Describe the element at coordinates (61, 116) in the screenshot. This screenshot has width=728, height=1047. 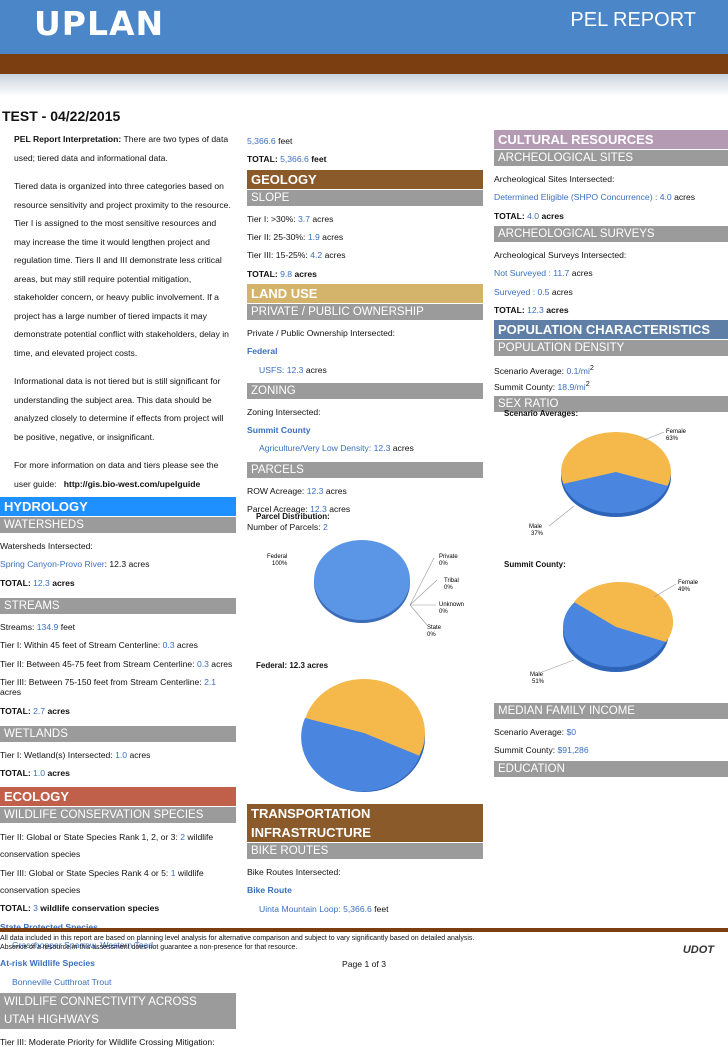
I see `page-title: TEST - 04/22/2015` at that location.